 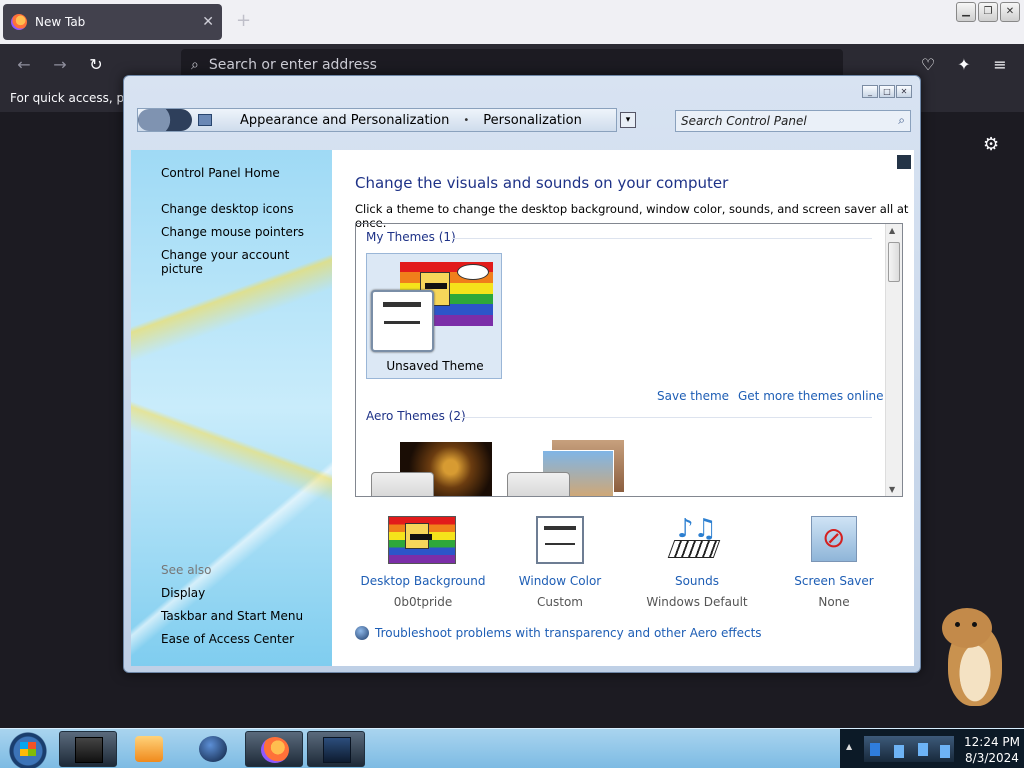 I want to click on show-hidden-icons-icon: ▲, so click(x=849, y=746).